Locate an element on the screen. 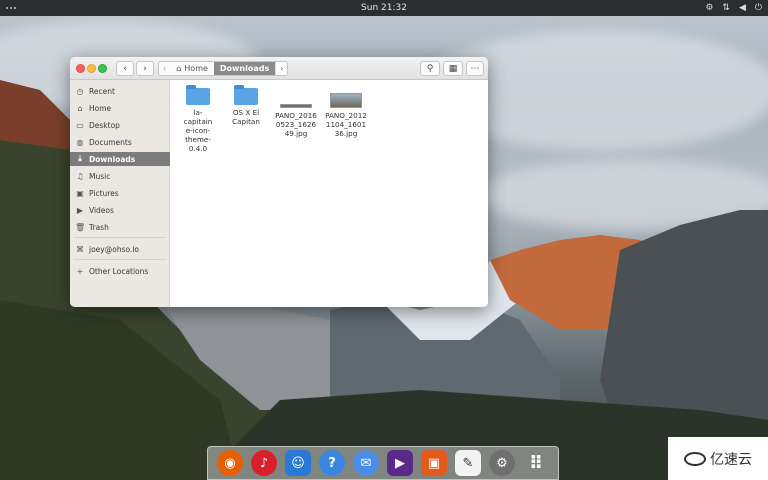 This screenshot has width=768, height=480. sidebar-item-documents: ◍ Documents is located at coordinates (120, 142).